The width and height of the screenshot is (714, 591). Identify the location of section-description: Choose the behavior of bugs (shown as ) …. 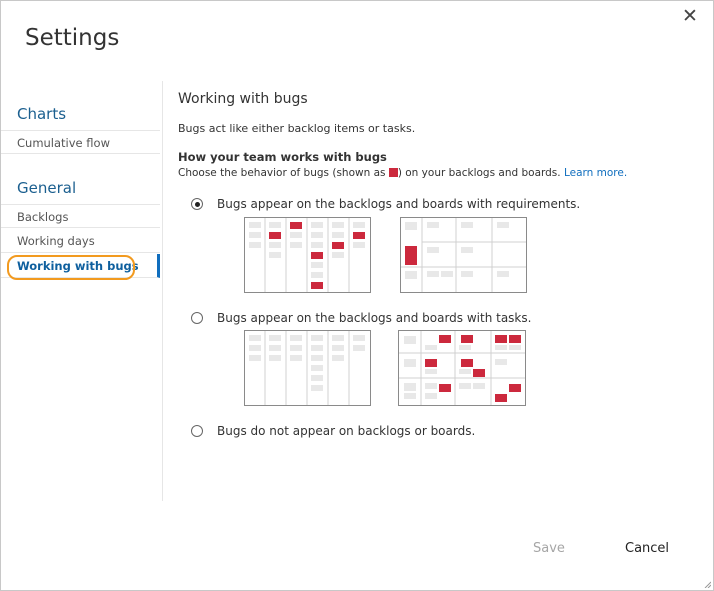
(402, 173).